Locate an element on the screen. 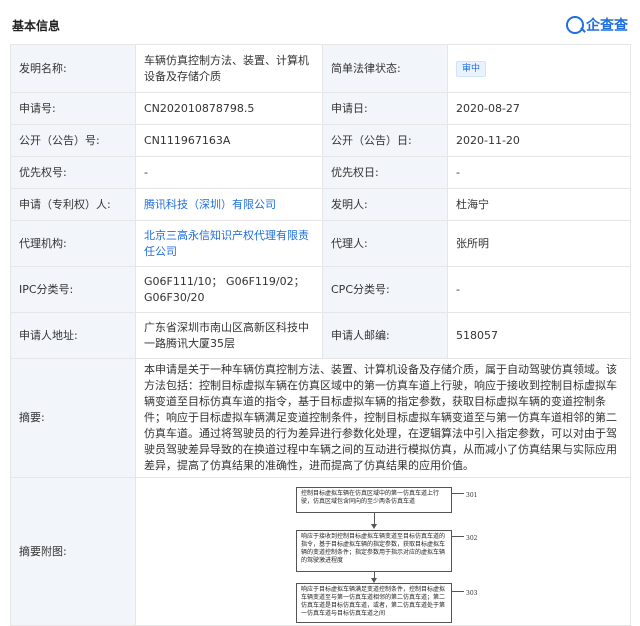 This screenshot has width=640, height=626. app-date-value: 2020-08-27 is located at coordinates (539, 108).